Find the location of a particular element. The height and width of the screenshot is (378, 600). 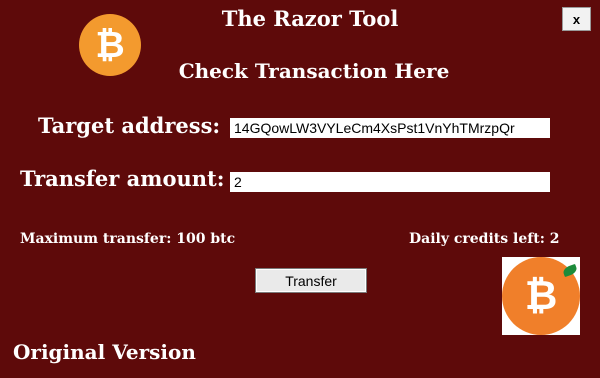

transfer-amount-label: Transfer amount: is located at coordinates (122, 178).